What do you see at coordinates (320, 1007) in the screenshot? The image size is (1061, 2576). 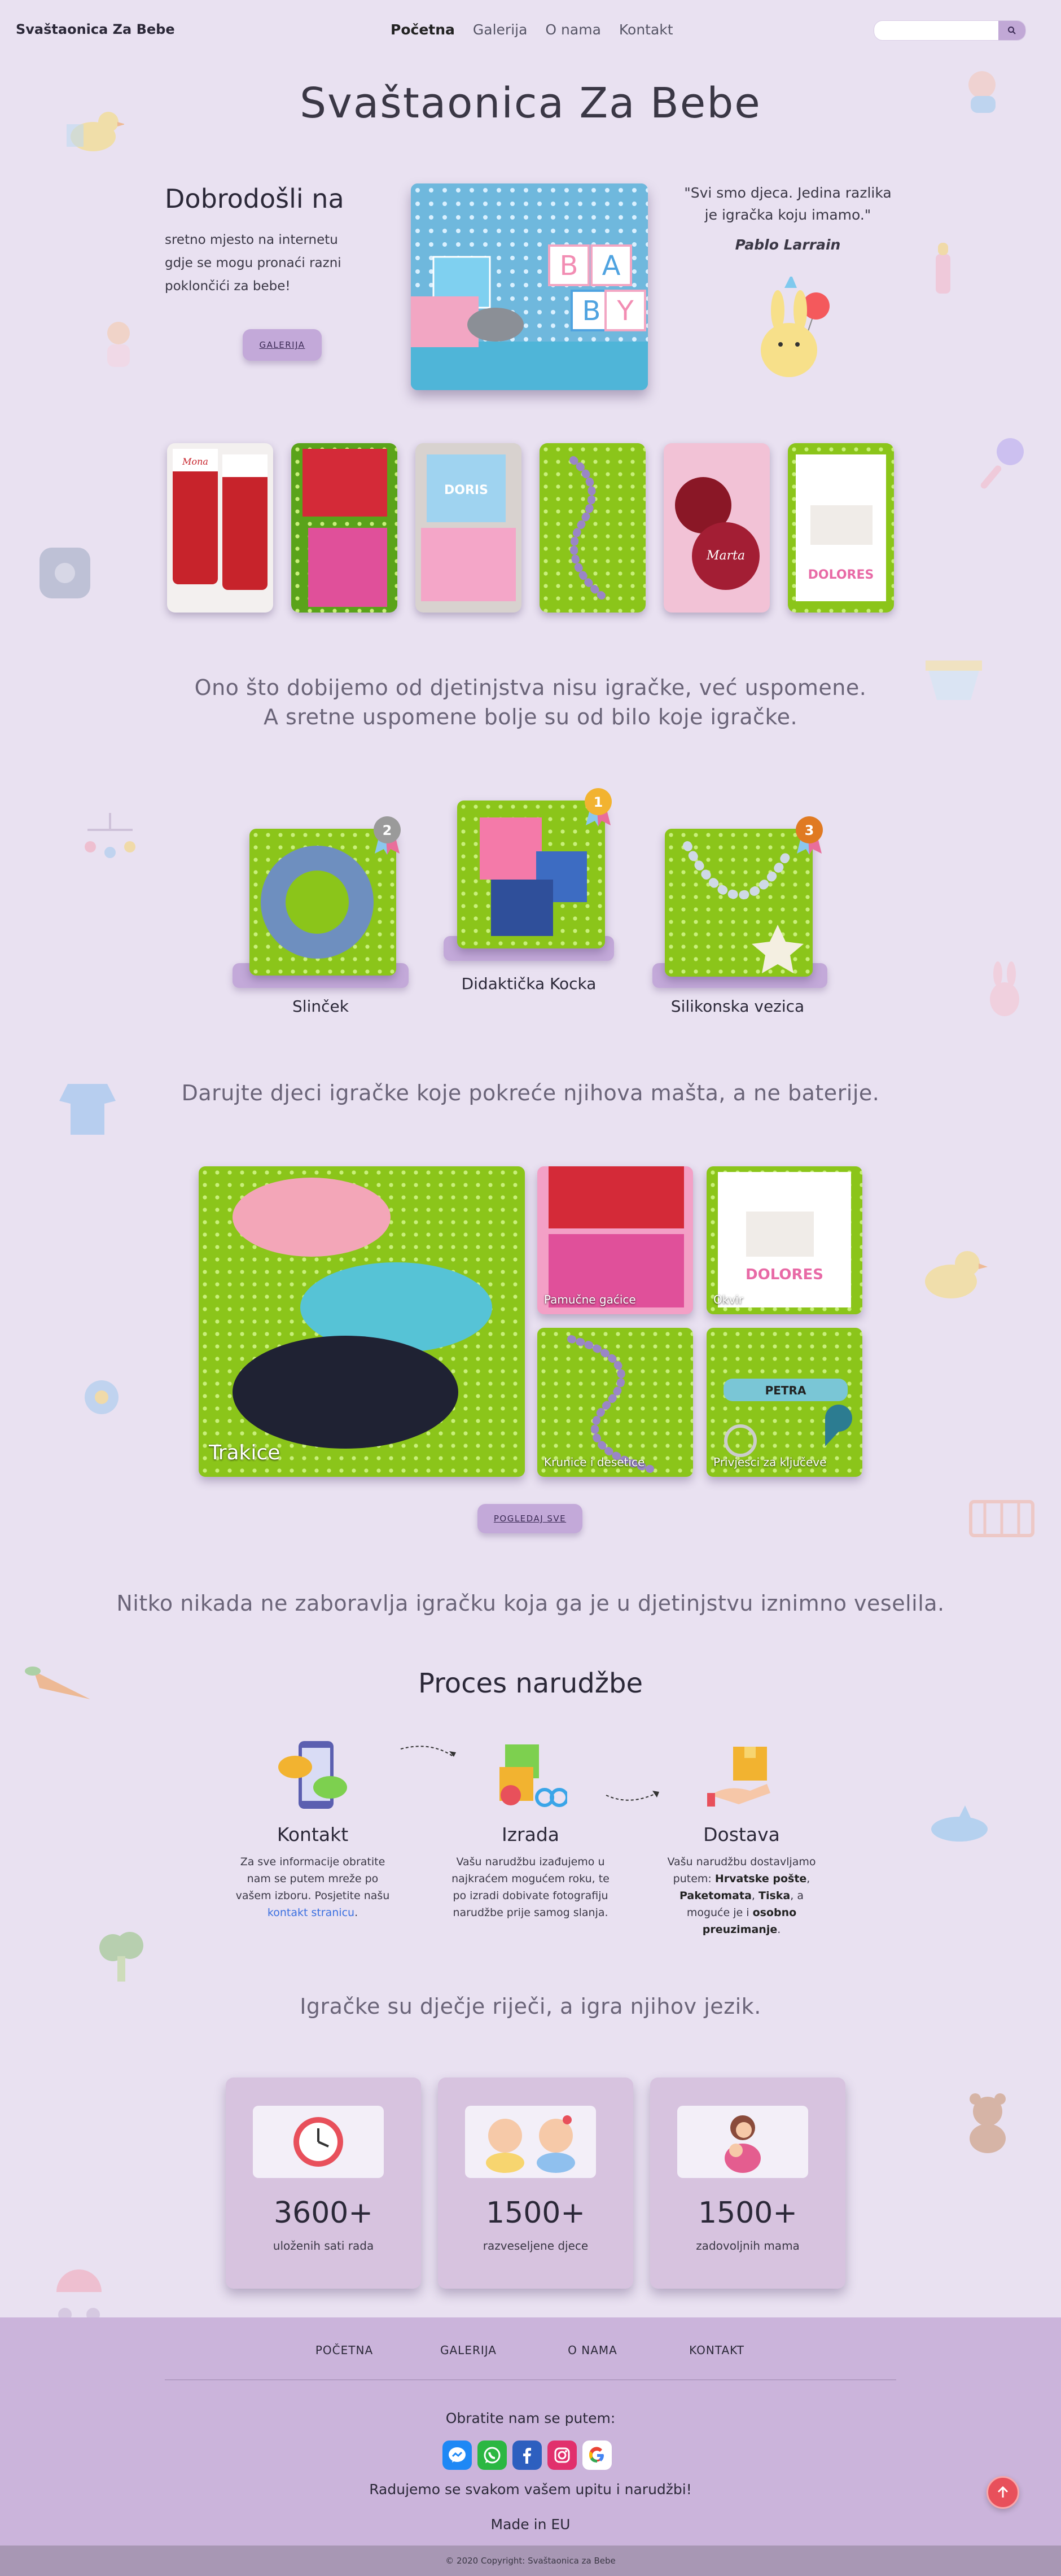 I see `product-name: Slinček` at bounding box center [320, 1007].